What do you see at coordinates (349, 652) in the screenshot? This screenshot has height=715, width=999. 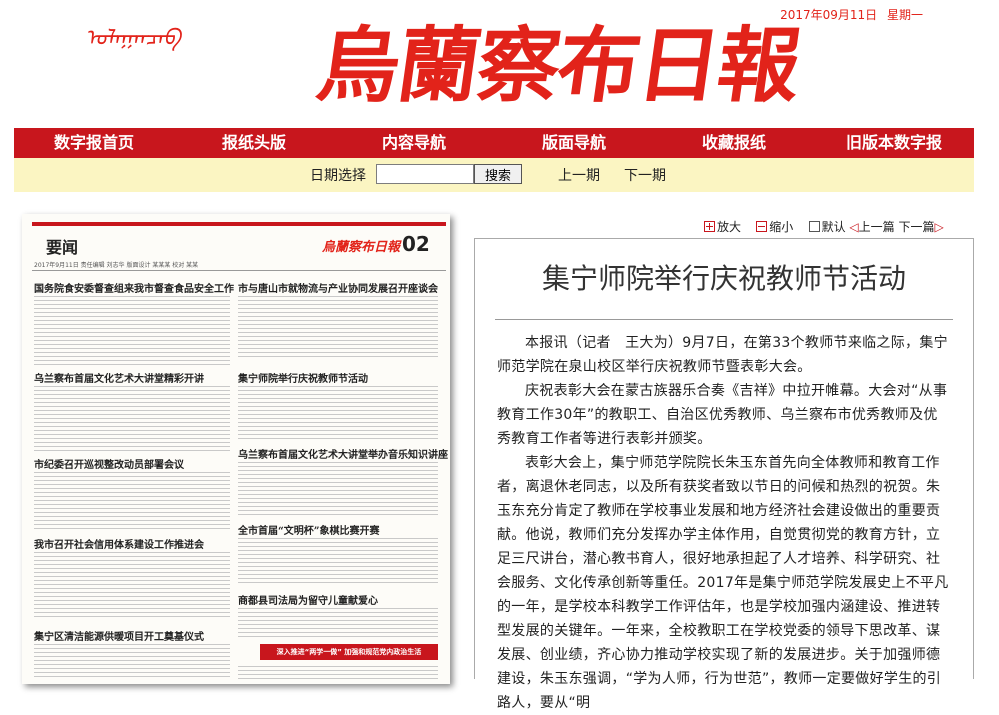 I see `page-banner: 深入推进“两学一做” 加强和规范党内政治生活` at bounding box center [349, 652].